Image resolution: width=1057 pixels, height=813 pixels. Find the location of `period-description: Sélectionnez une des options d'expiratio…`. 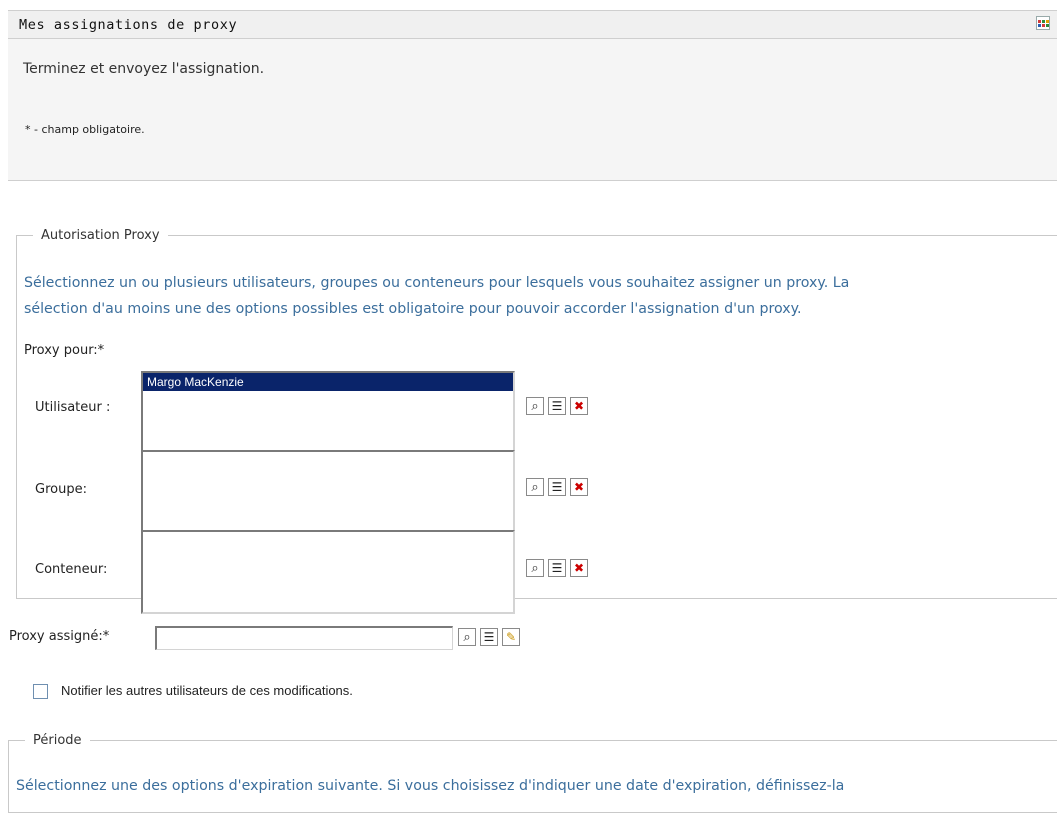

period-description: Sélectionnez une des options d'expiratio… is located at coordinates (430, 786).